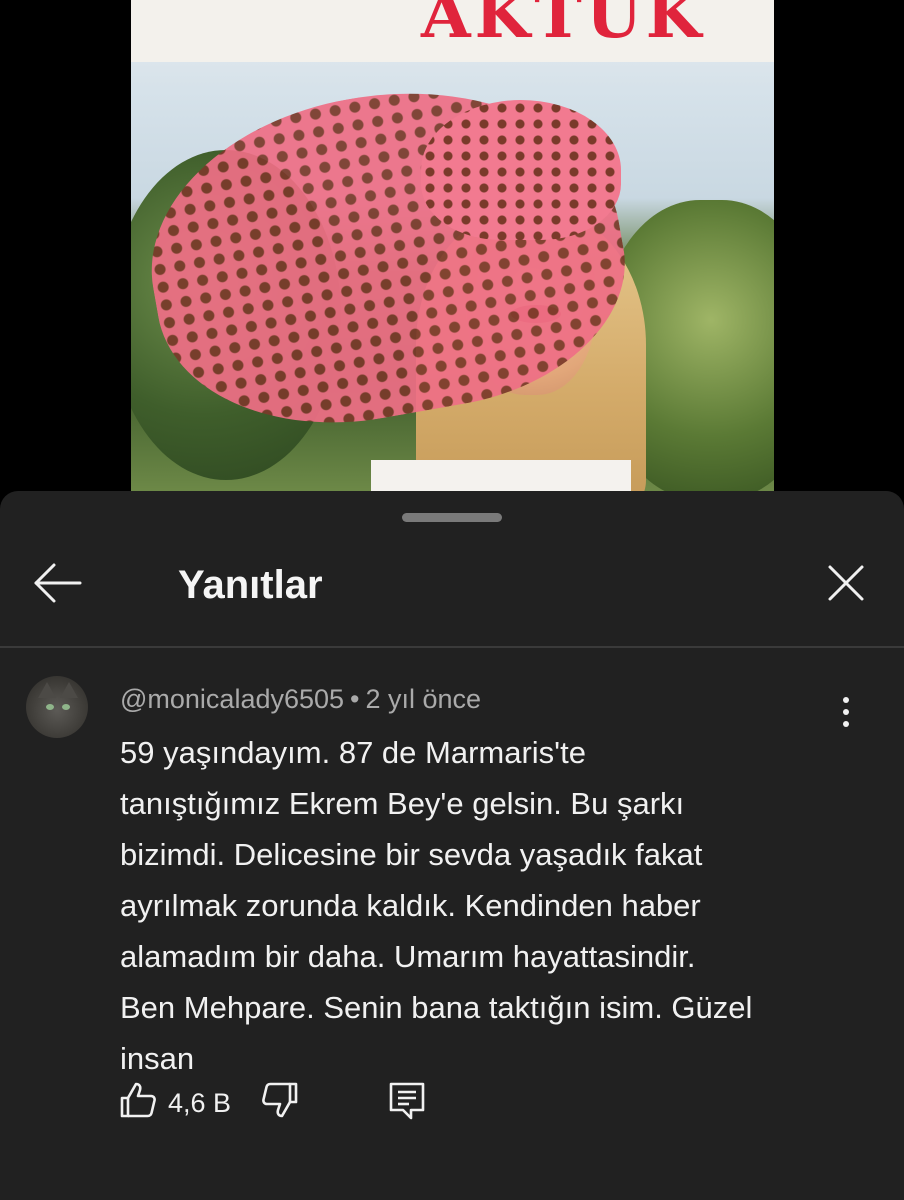 This screenshot has height=1200, width=904. What do you see at coordinates (410, 905) in the screenshot?
I see `comment-line: ayrılmak zorunda kaldık. Kendinden haber` at bounding box center [410, 905].